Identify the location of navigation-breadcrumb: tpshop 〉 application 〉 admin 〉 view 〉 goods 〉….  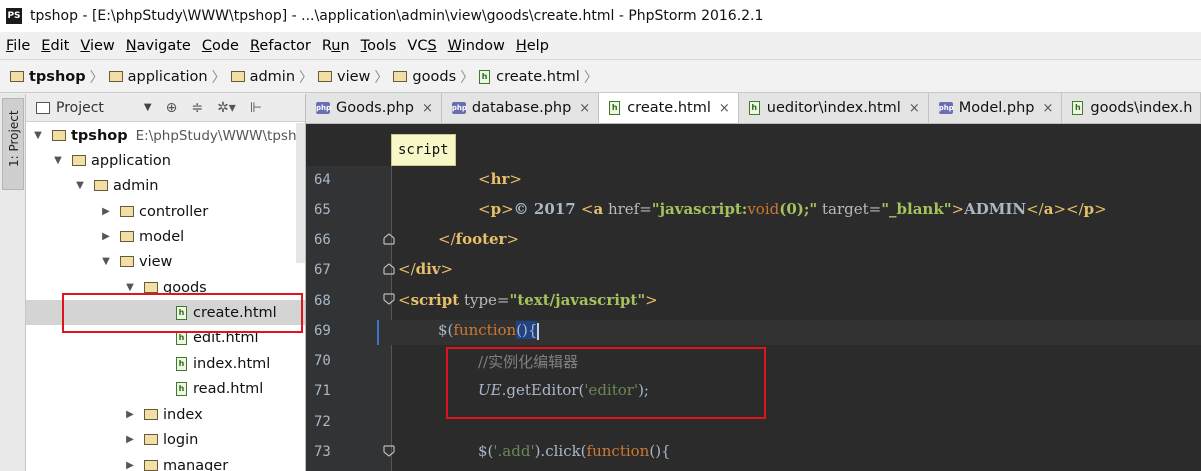
(600, 77).